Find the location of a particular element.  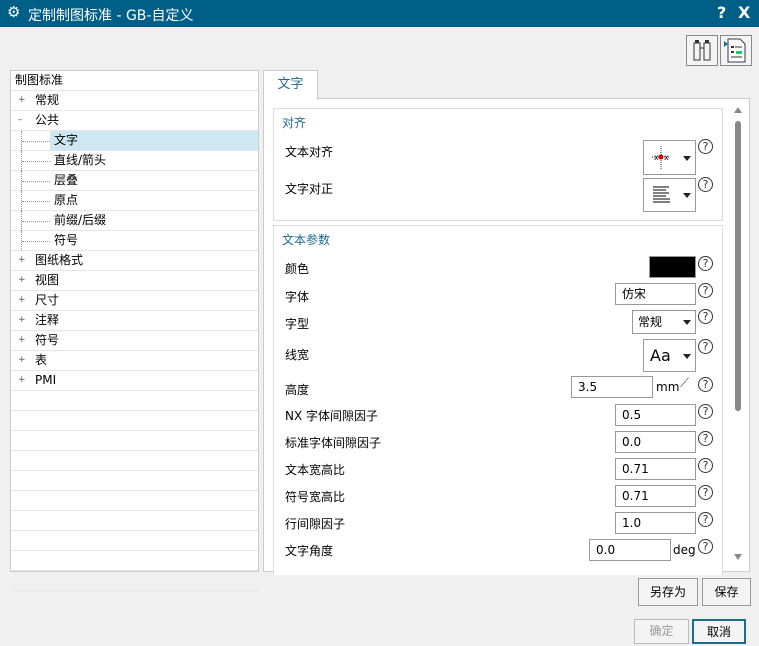

font-field: 仿宋 is located at coordinates (655, 294).